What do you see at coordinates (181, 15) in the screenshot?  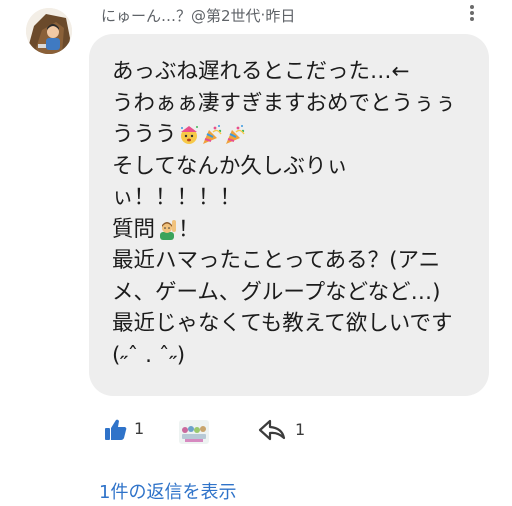 I see `author-name: にゅーん…？@第2世代` at bounding box center [181, 15].